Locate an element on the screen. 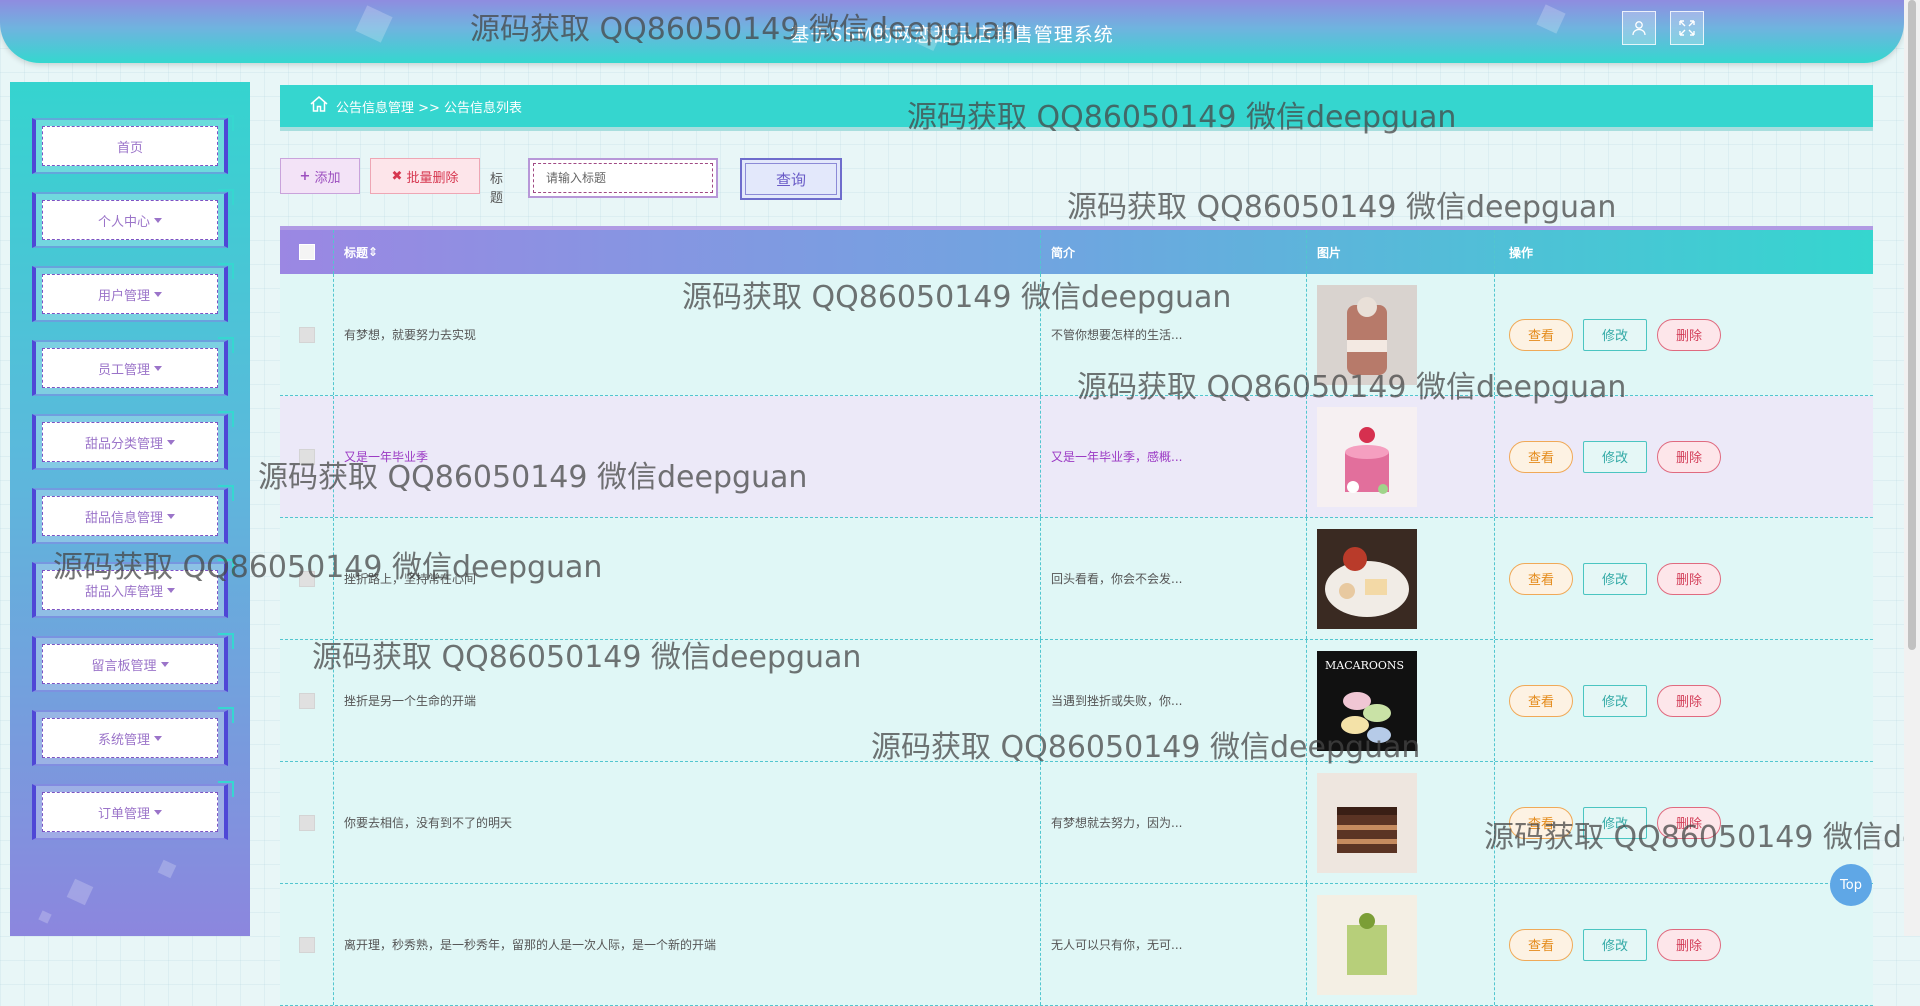  sidebar-item: 员工管理 is located at coordinates (133, 366).